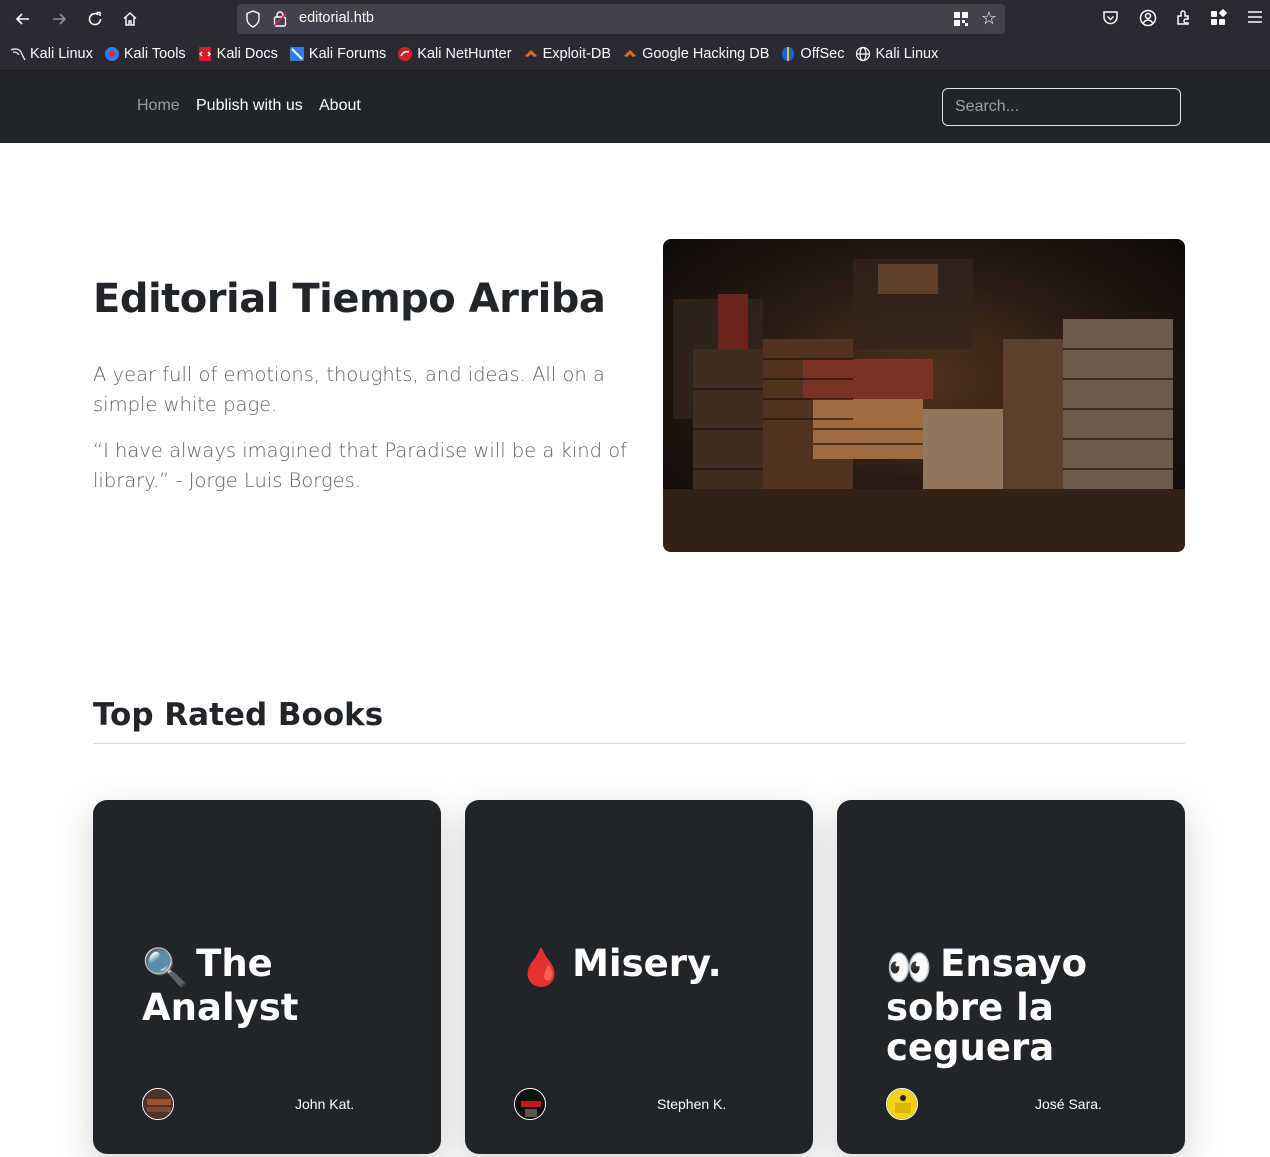 This screenshot has width=1270, height=1157. Describe the element at coordinates (531, 54) in the screenshot. I see `exploit-db-icon` at that location.